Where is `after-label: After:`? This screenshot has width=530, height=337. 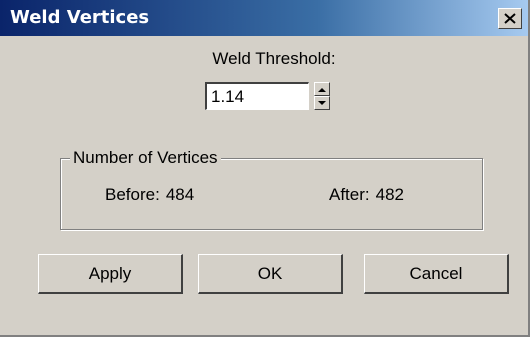 after-label: After: is located at coordinates (349, 194).